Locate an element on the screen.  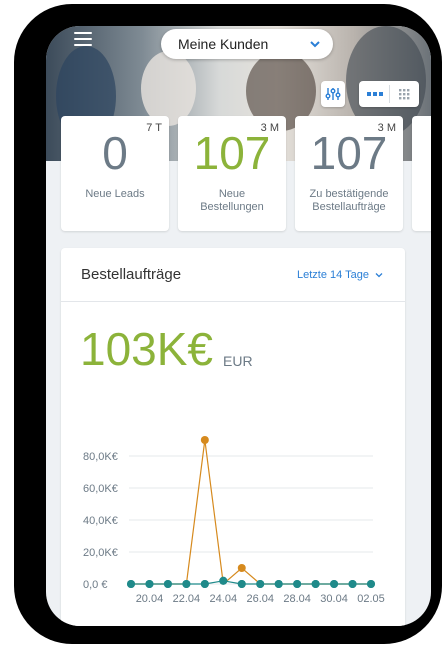
view-toggle is located at coordinates (389, 94).